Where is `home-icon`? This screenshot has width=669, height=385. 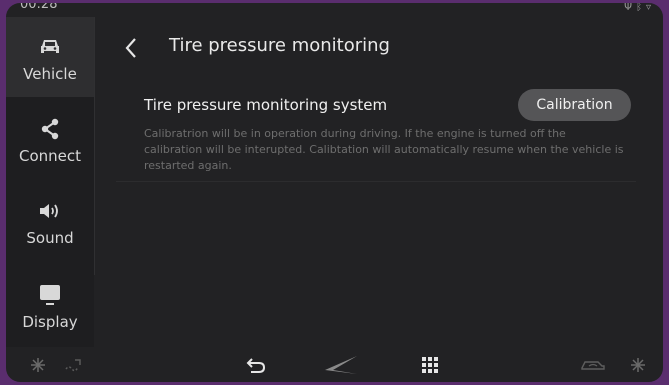 home-icon is located at coordinates (341, 365).